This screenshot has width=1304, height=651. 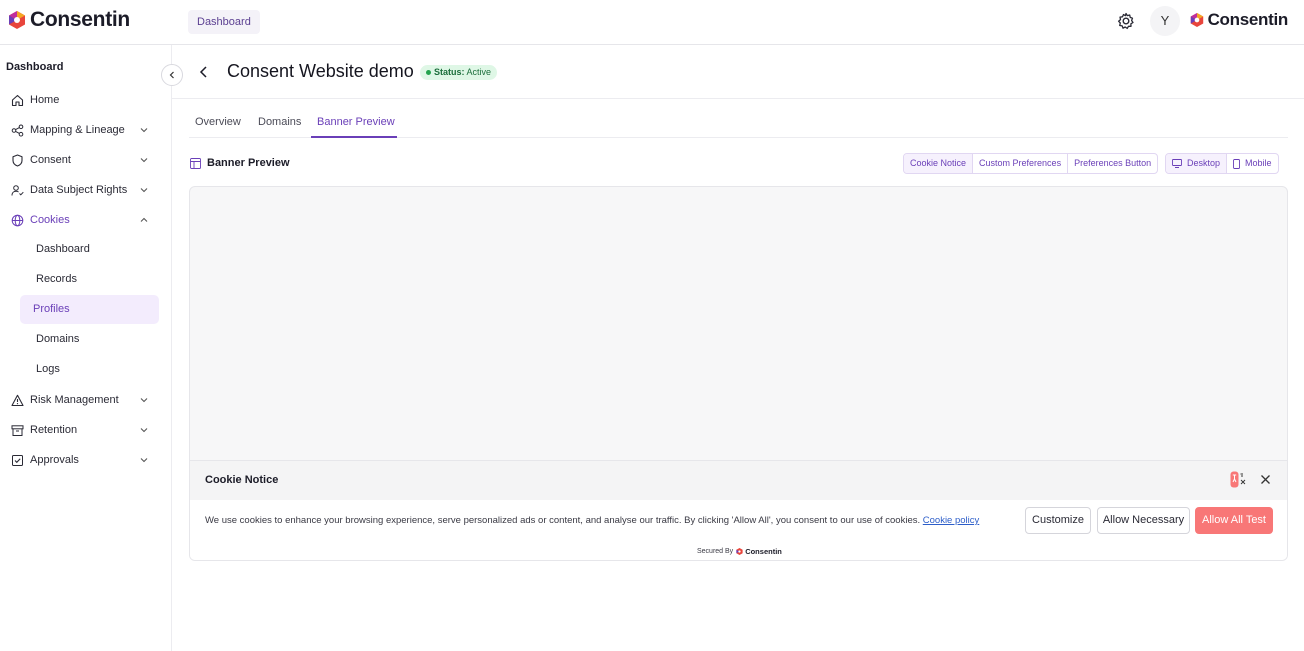 I want to click on sidebar-subitem-profiles: Profiles, so click(x=89, y=309).